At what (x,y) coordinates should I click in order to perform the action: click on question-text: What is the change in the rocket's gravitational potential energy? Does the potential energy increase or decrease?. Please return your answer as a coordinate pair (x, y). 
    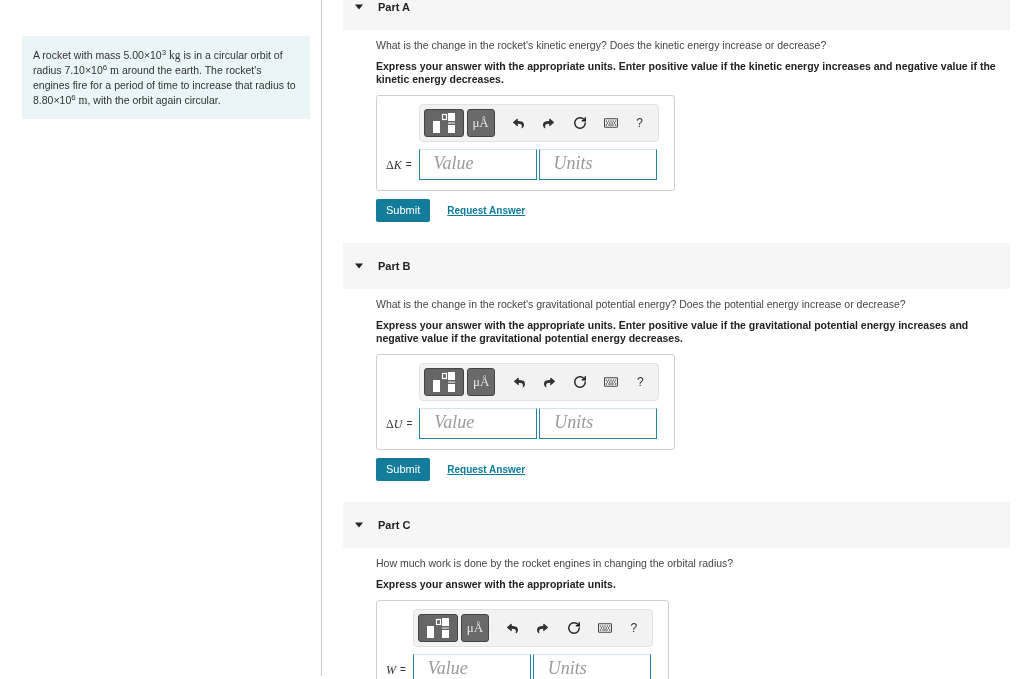
    Looking at the image, I should click on (641, 304).